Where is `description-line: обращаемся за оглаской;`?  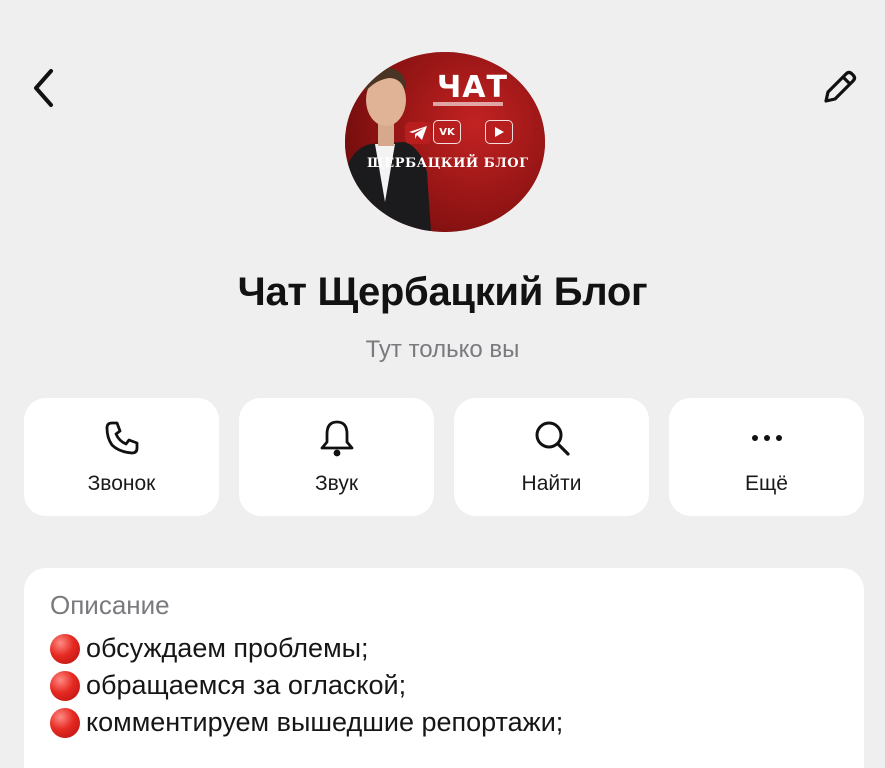 description-line: обращаемся за оглаской; is located at coordinates (306, 685).